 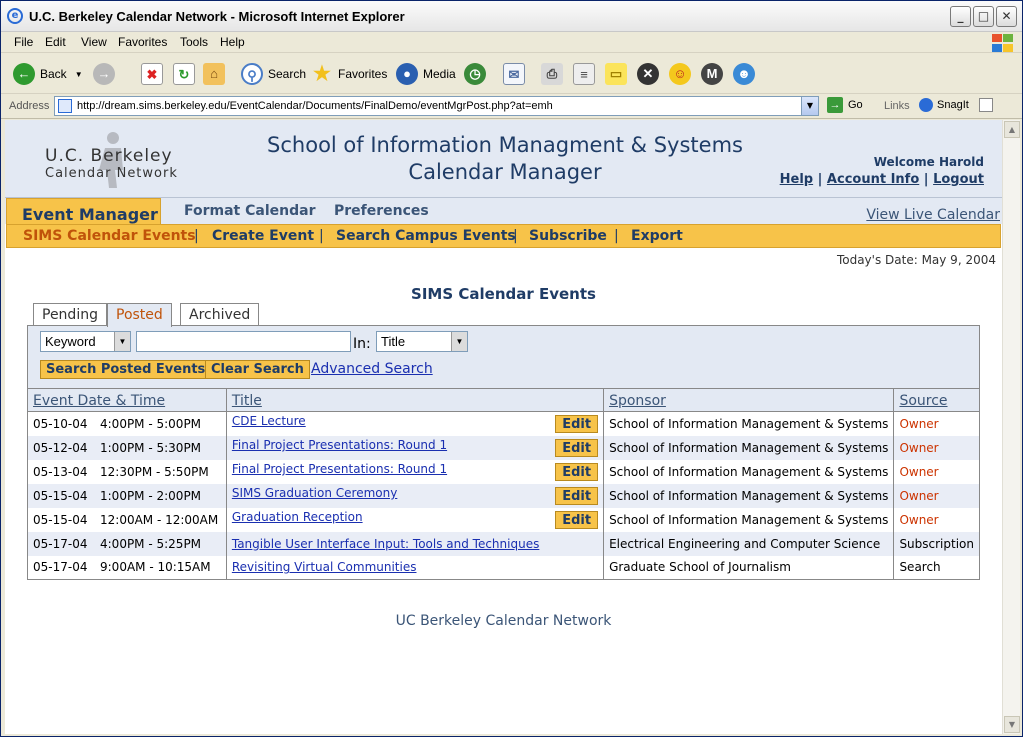 I want to click on search-in-select: Title ▼, so click(x=422, y=341).